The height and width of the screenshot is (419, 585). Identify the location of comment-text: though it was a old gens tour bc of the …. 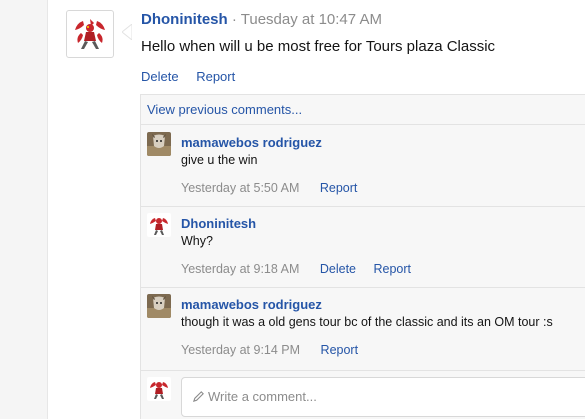
(367, 322).